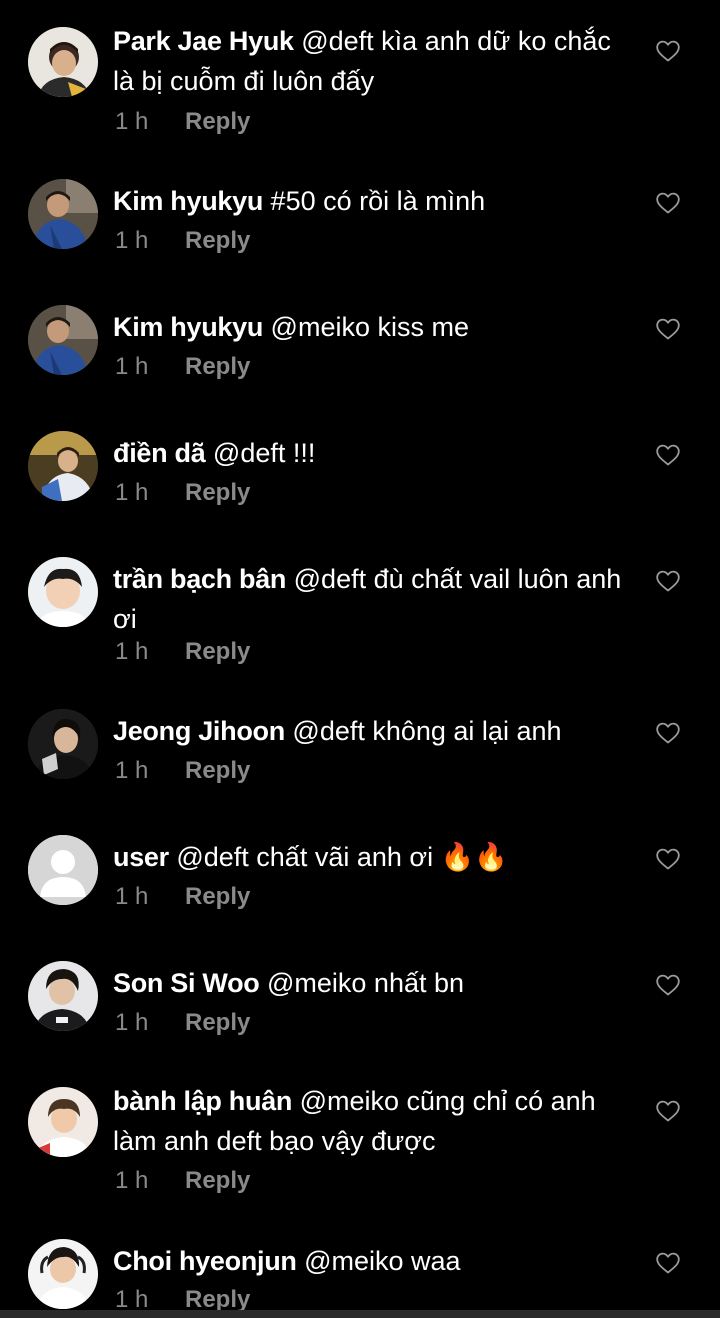  I want to click on comment-body: @meiko kiss me, so click(366, 327).